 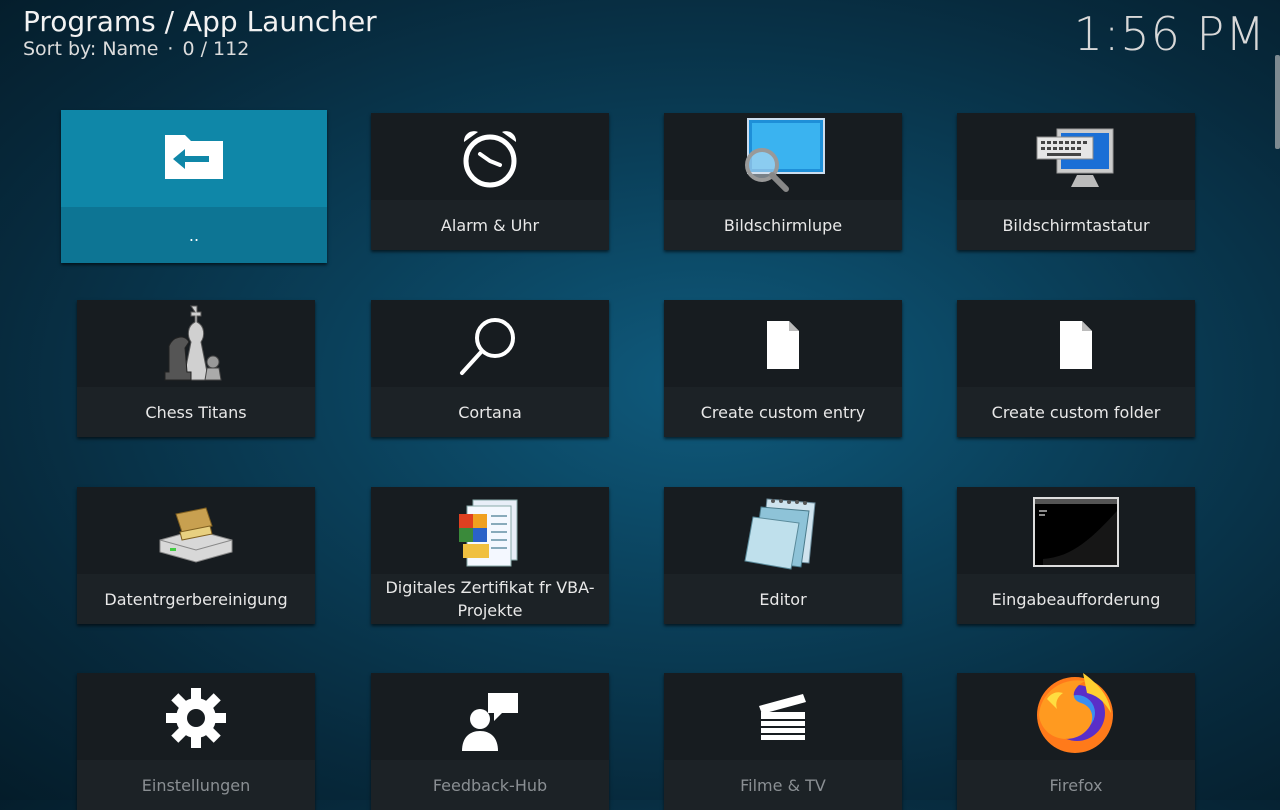 I want to click on page-title: Programs / App Launcher, so click(x=200, y=21).